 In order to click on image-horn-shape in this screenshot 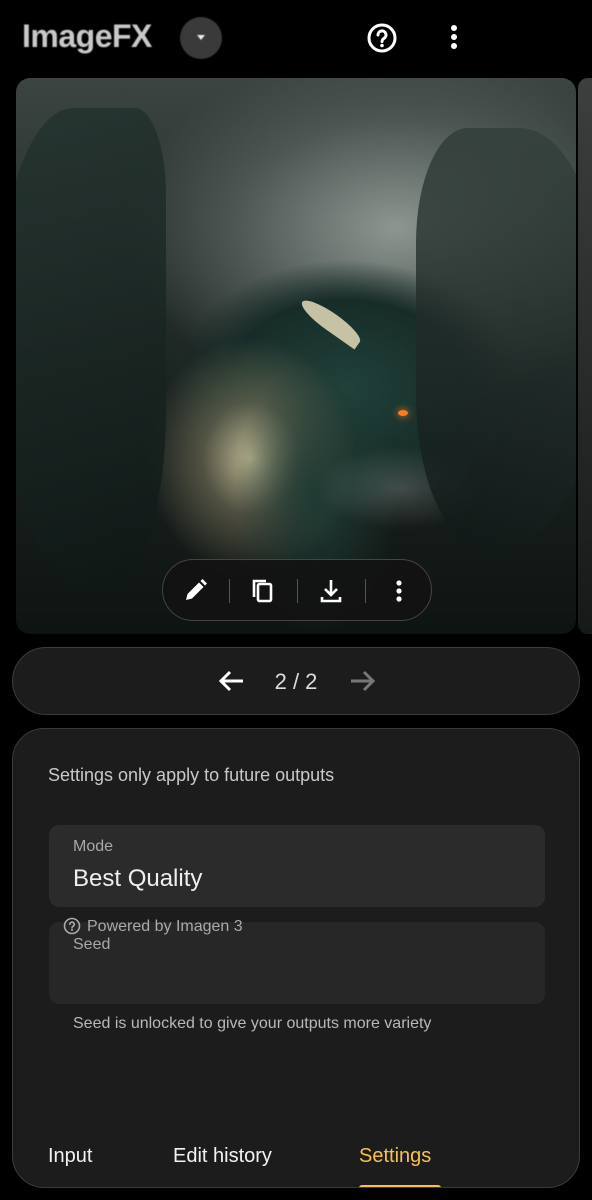, I will do `click(331, 322)`.